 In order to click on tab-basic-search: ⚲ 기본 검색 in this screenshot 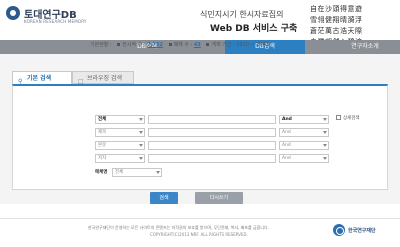, I will do `click(42, 78)`.